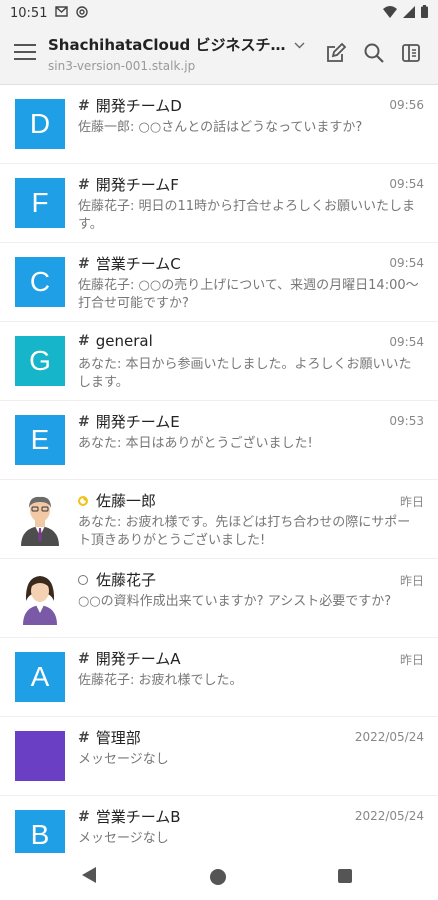 This screenshot has width=438, height=900. I want to click on user-avatar-man, so click(40, 520).